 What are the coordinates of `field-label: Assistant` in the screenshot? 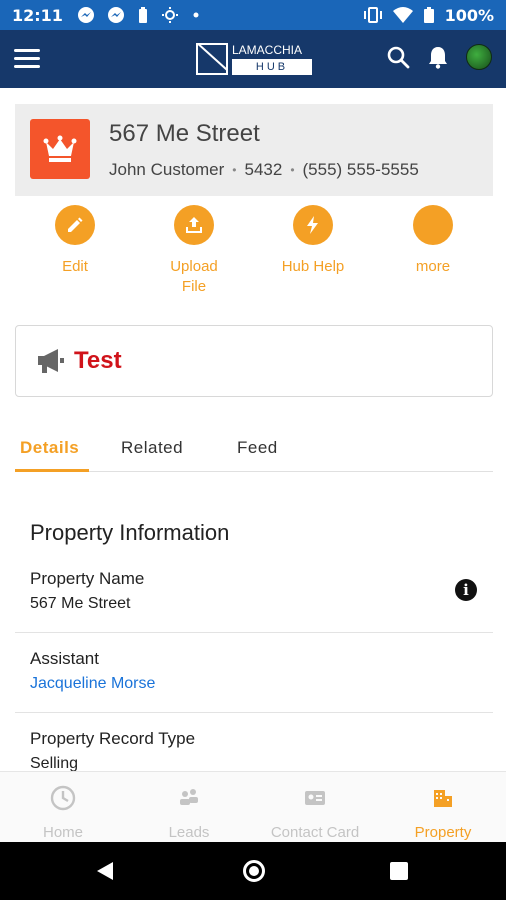 It's located at (64, 658).